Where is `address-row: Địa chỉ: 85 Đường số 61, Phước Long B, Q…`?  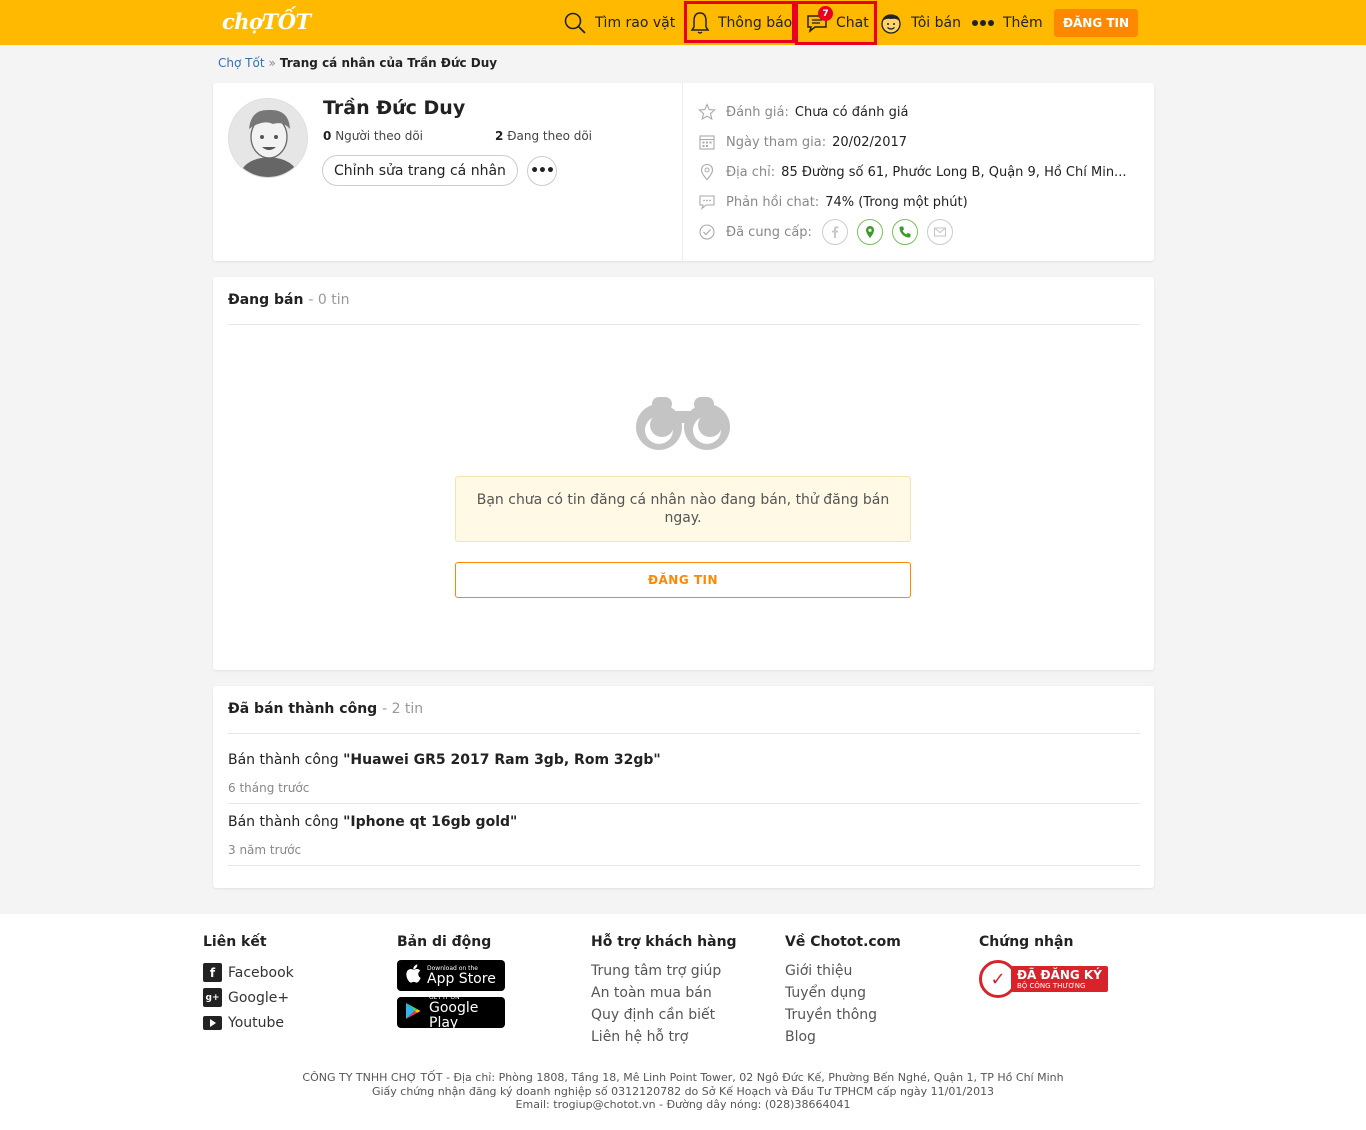 address-row: Địa chỉ: 85 Đường số 61, Phước Long B, Q… is located at coordinates (912, 172).